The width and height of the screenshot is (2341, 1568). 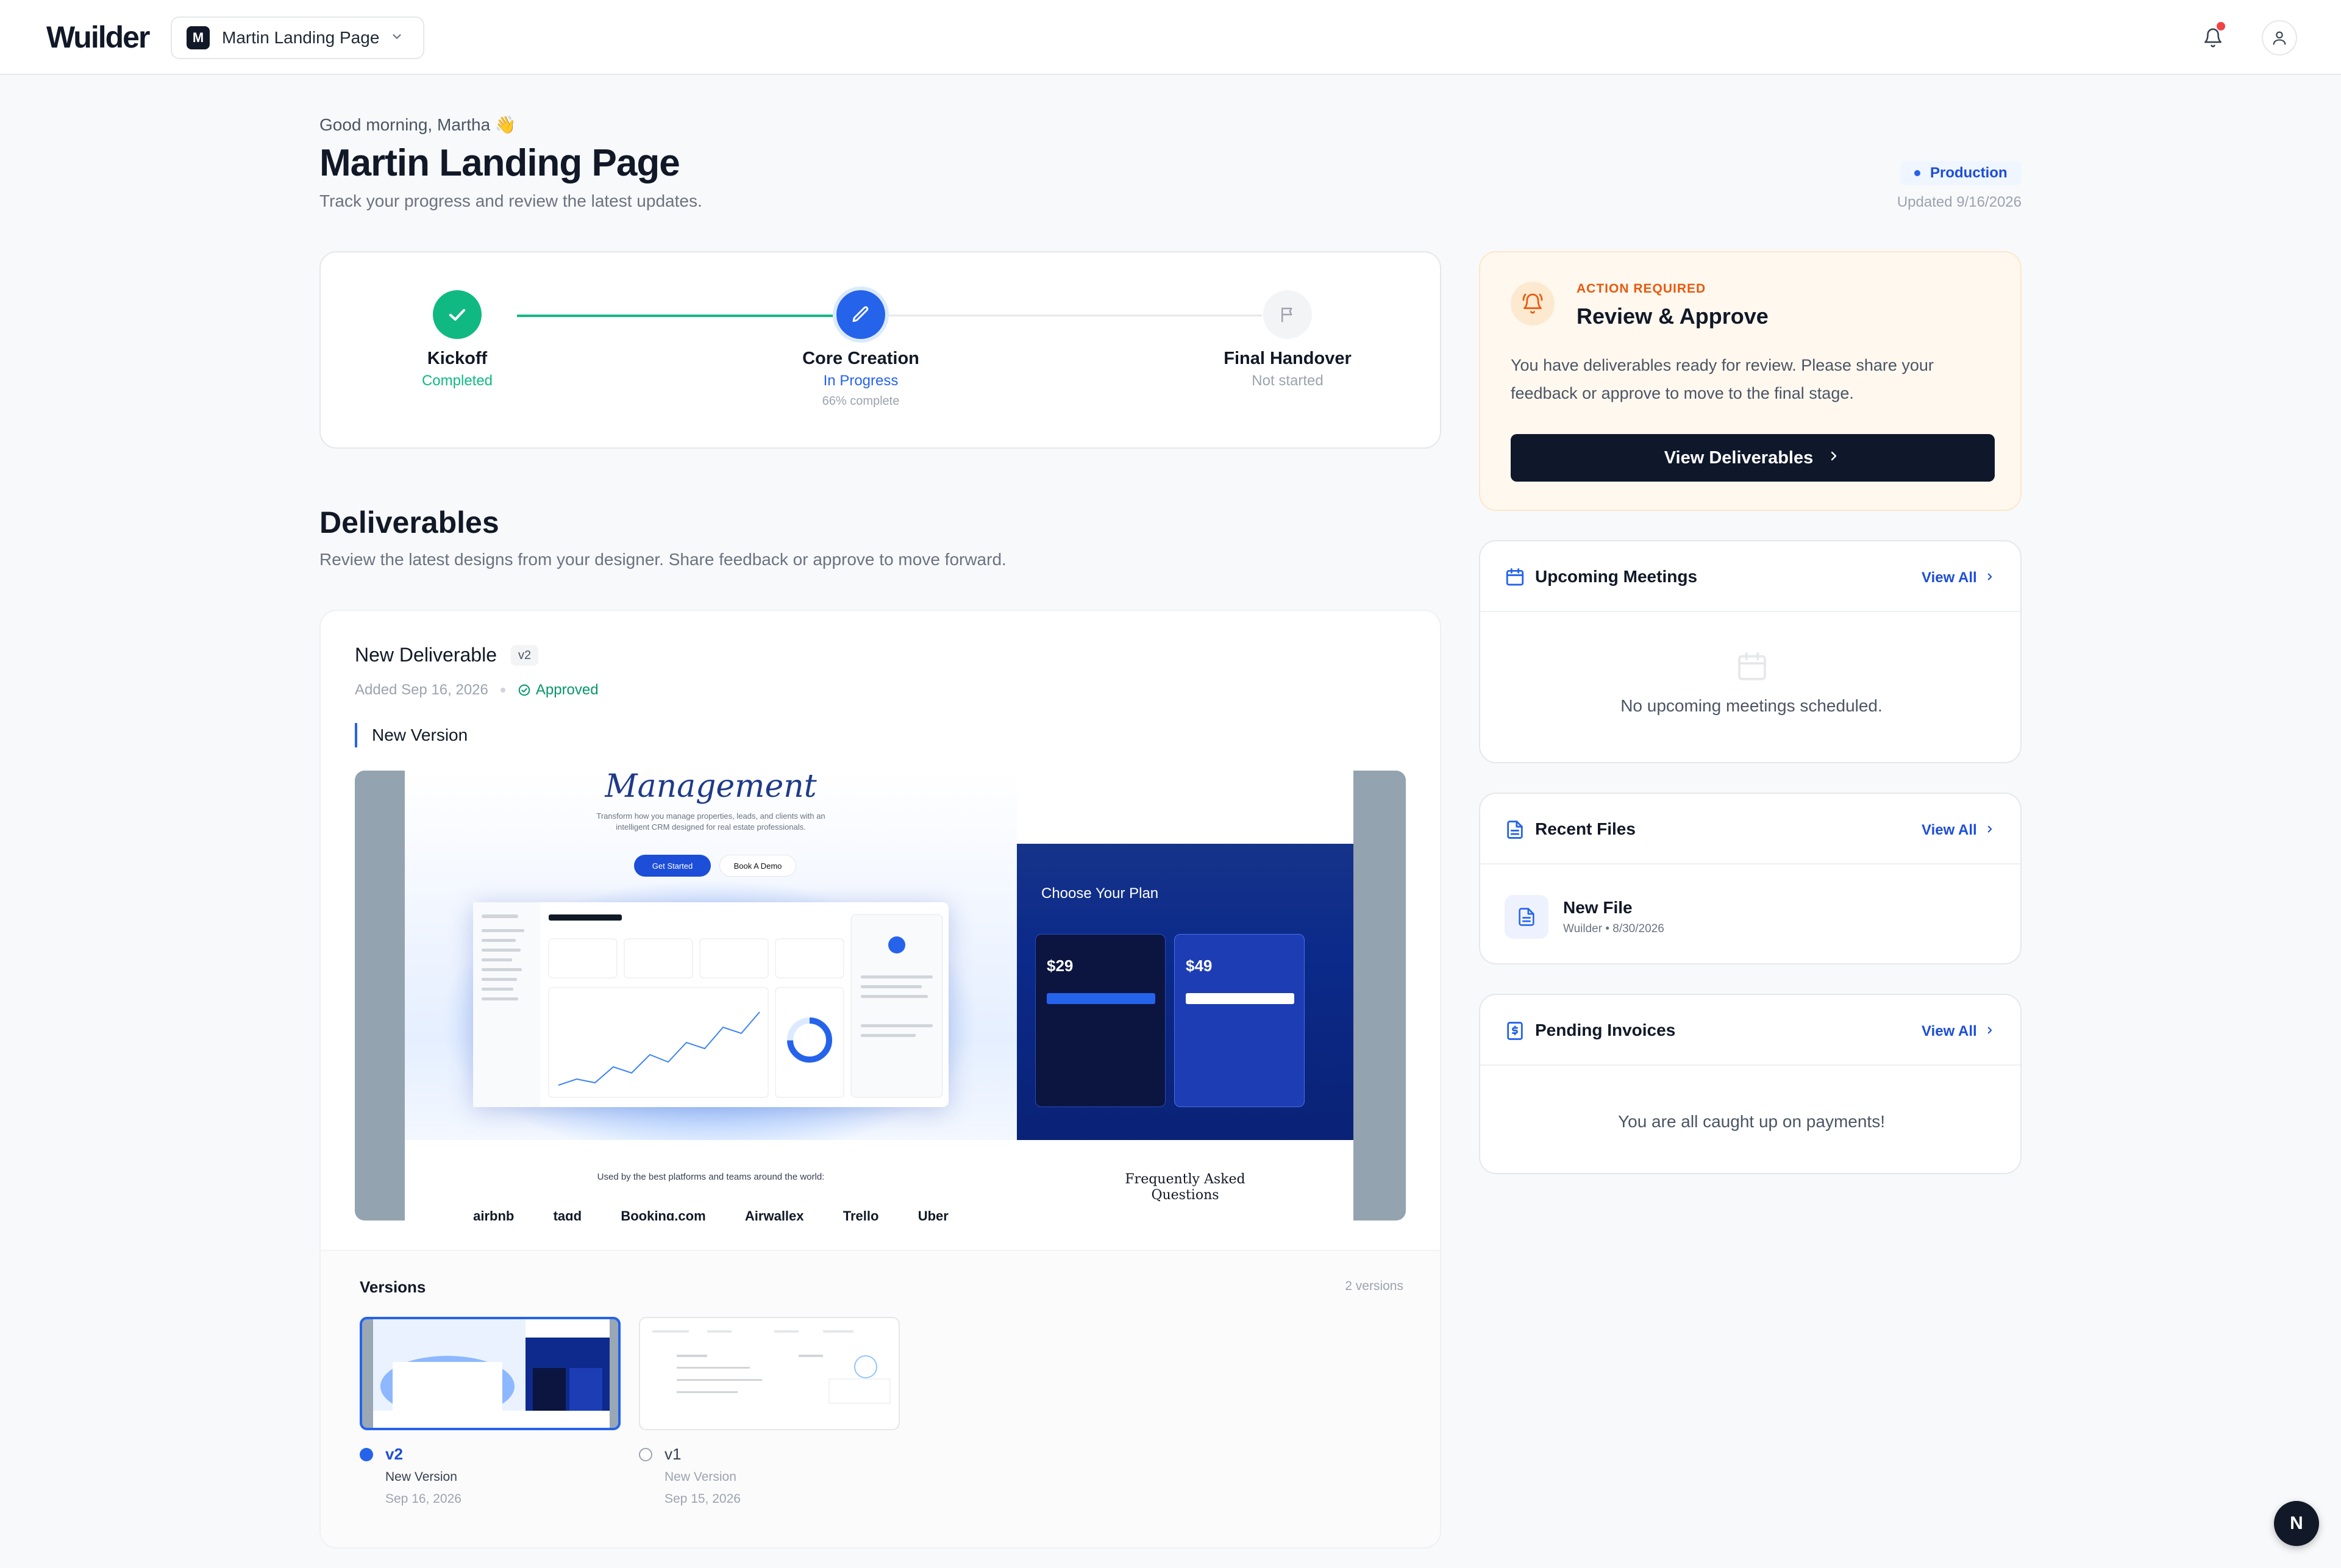 What do you see at coordinates (1185, 1187) in the screenshot?
I see `preview-faq-heading: Frequently Asked Questions` at bounding box center [1185, 1187].